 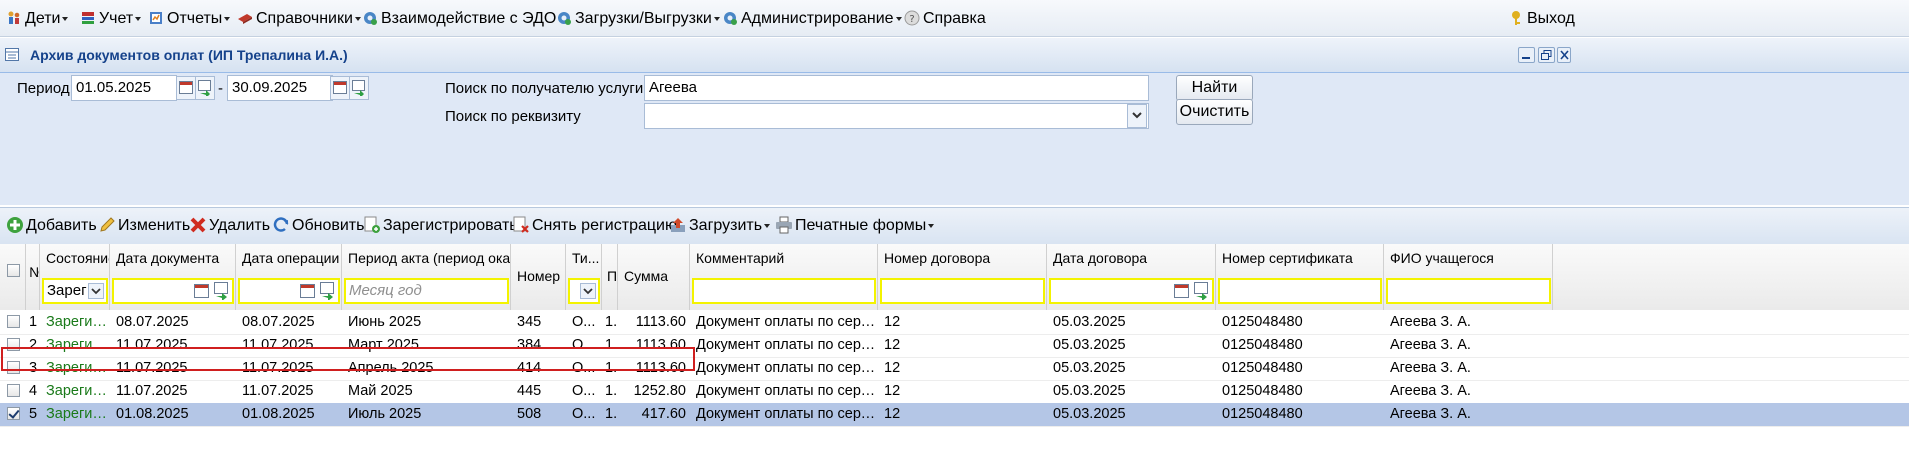 I want to click on comment-filter-input, so click(x=784, y=291).